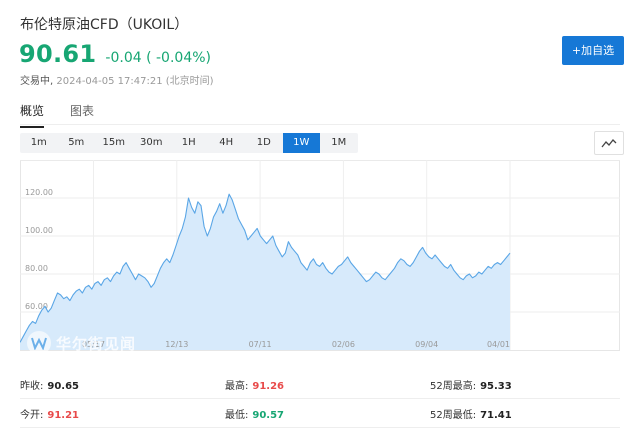  I want to click on price-change: -0.04 ( -0.04%), so click(158, 58).